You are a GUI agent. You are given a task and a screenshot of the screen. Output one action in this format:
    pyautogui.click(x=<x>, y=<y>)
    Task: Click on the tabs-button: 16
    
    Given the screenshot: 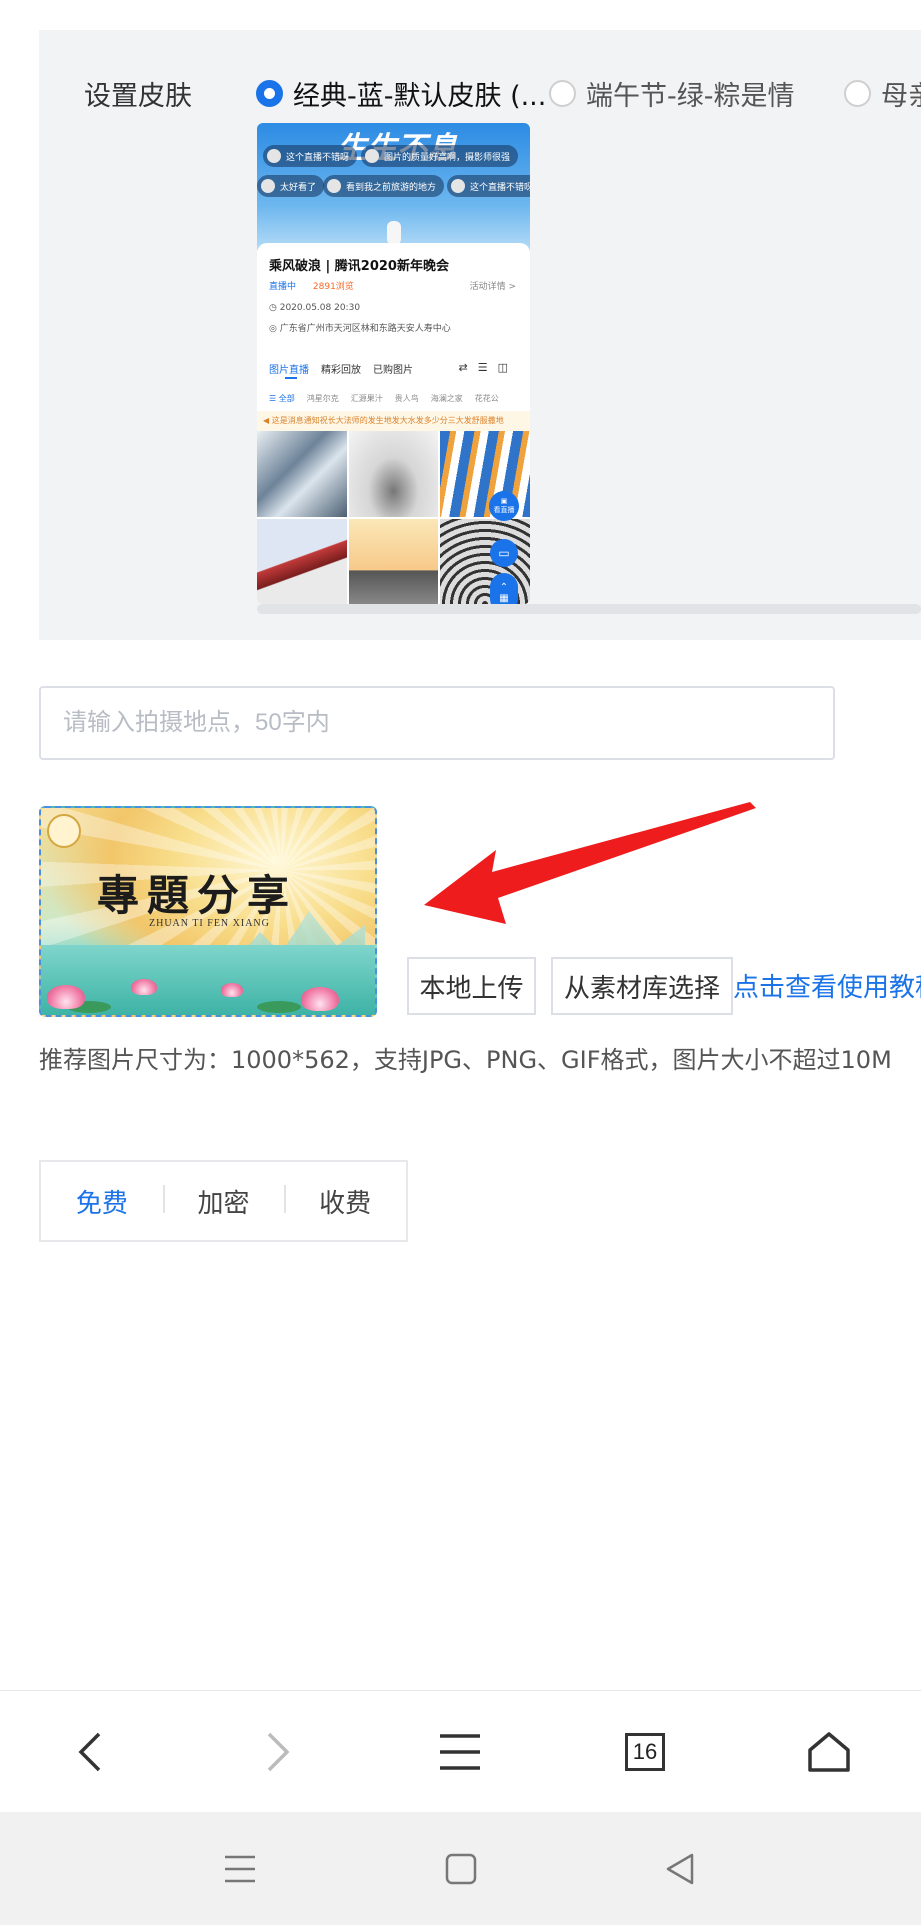 What is the action you would take?
    pyautogui.click(x=645, y=1752)
    